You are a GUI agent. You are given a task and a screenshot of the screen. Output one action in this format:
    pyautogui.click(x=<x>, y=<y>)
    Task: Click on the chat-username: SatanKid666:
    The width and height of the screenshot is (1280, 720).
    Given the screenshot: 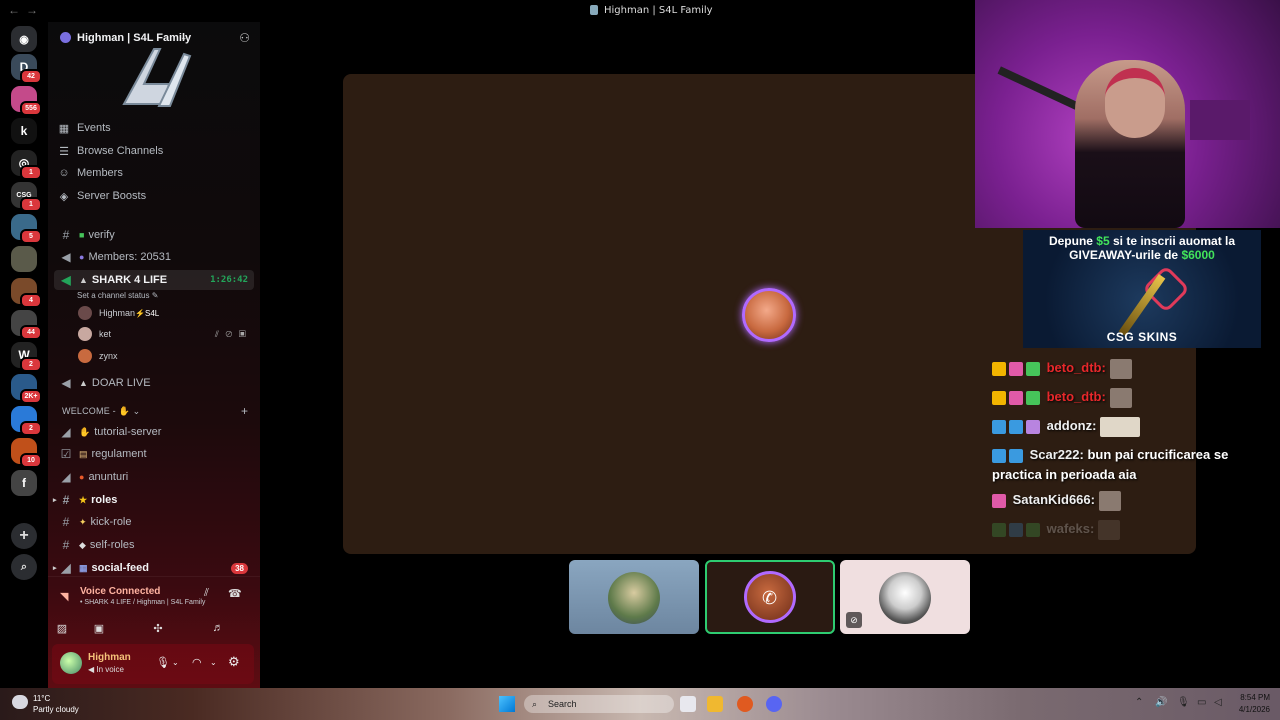 What is the action you would take?
    pyautogui.click(x=1052, y=499)
    